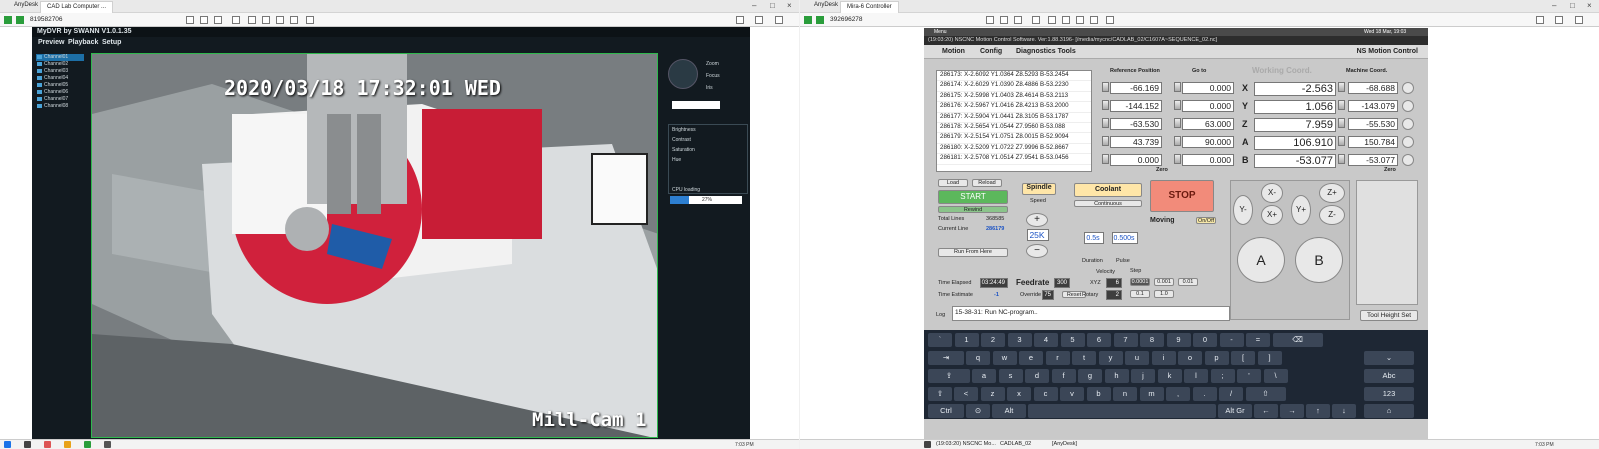 Image resolution: width=1599 pixels, height=449 pixels. What do you see at coordinates (1190, 358) in the screenshot?
I see `key-char: o` at bounding box center [1190, 358].